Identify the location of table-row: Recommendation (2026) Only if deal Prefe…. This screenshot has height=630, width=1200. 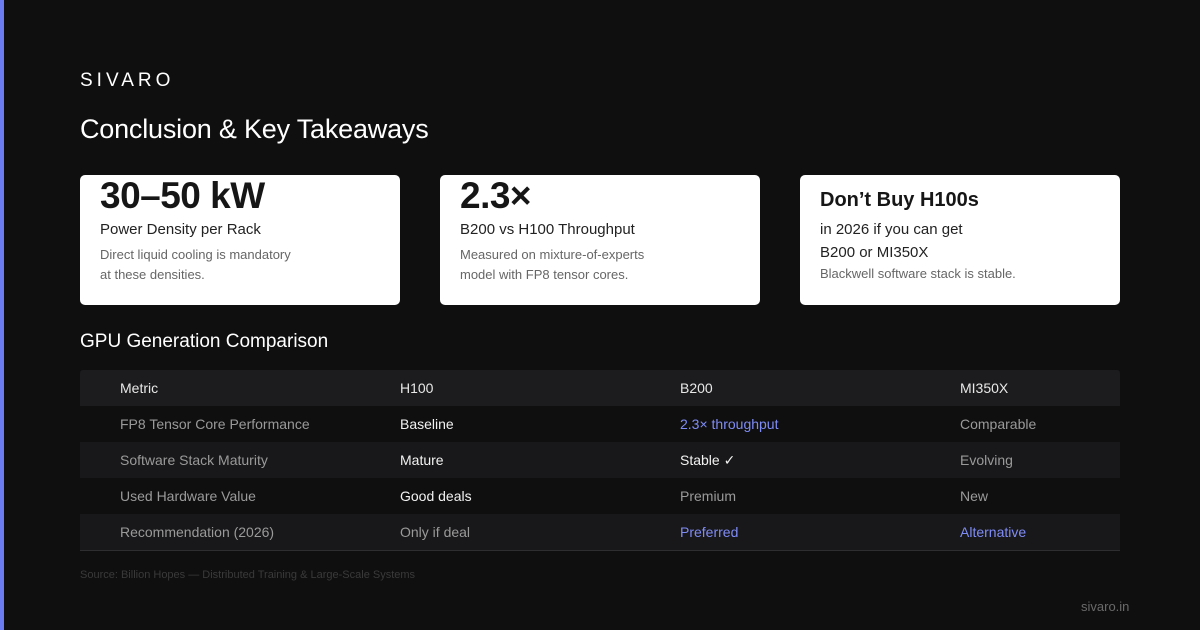
(600, 532).